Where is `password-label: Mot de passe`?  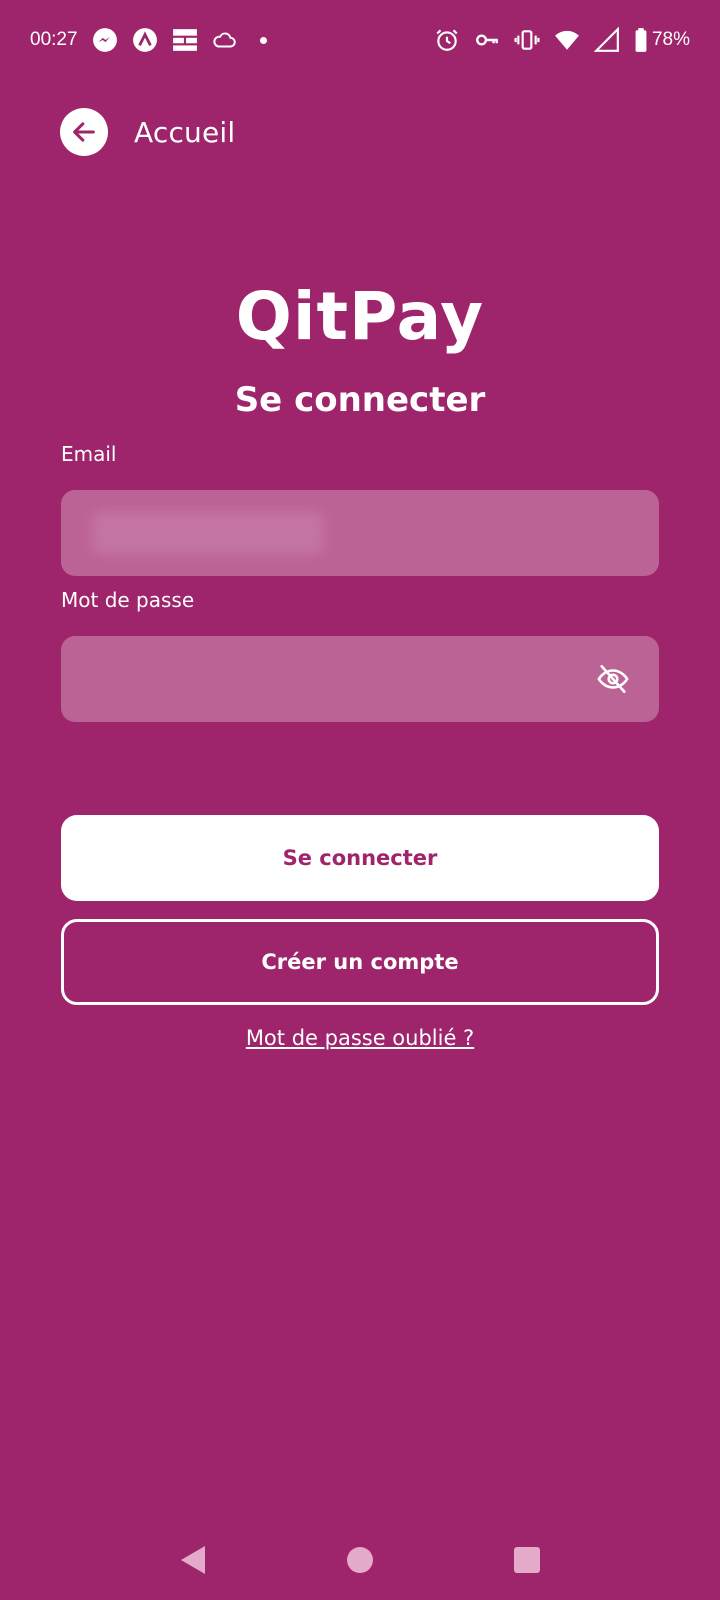 password-label: Mot de passe is located at coordinates (128, 600).